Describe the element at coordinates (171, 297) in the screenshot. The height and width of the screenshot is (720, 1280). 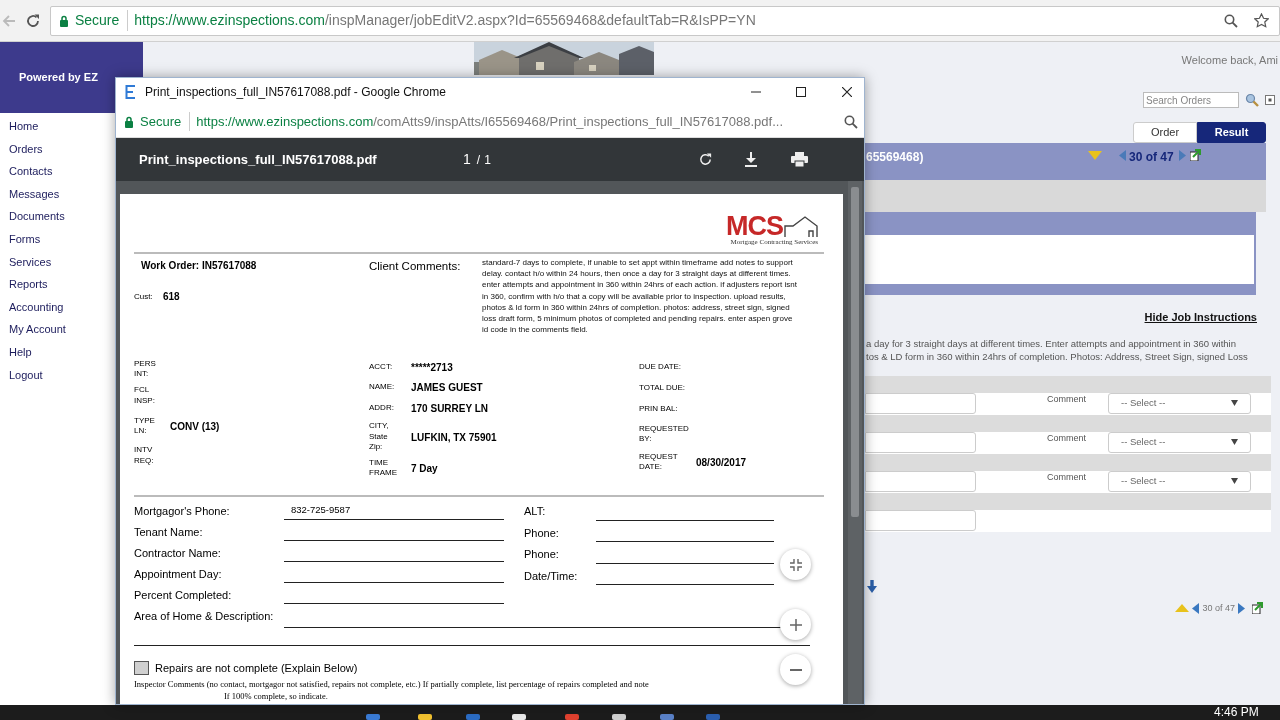
I see `field-value: 618` at that location.